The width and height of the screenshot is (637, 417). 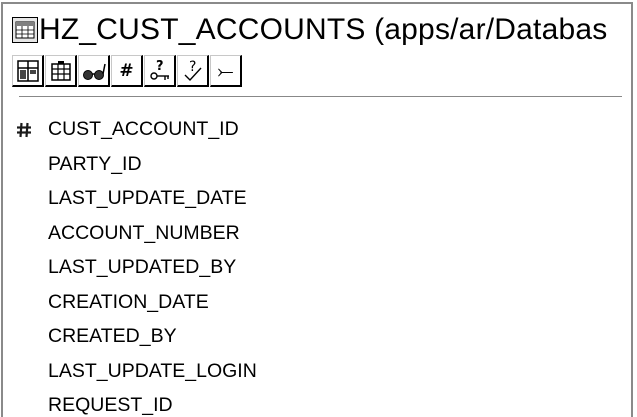 I want to click on column-name: REQUEST_ID, so click(x=110, y=405).